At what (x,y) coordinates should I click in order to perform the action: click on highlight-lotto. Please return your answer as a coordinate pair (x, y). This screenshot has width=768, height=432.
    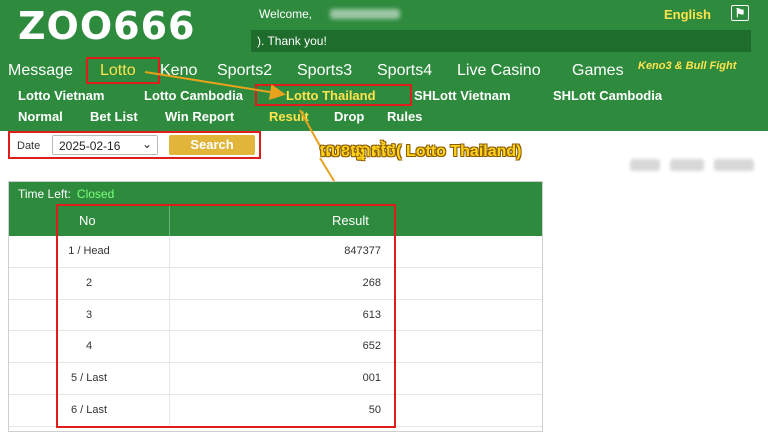
    Looking at the image, I should click on (123, 70).